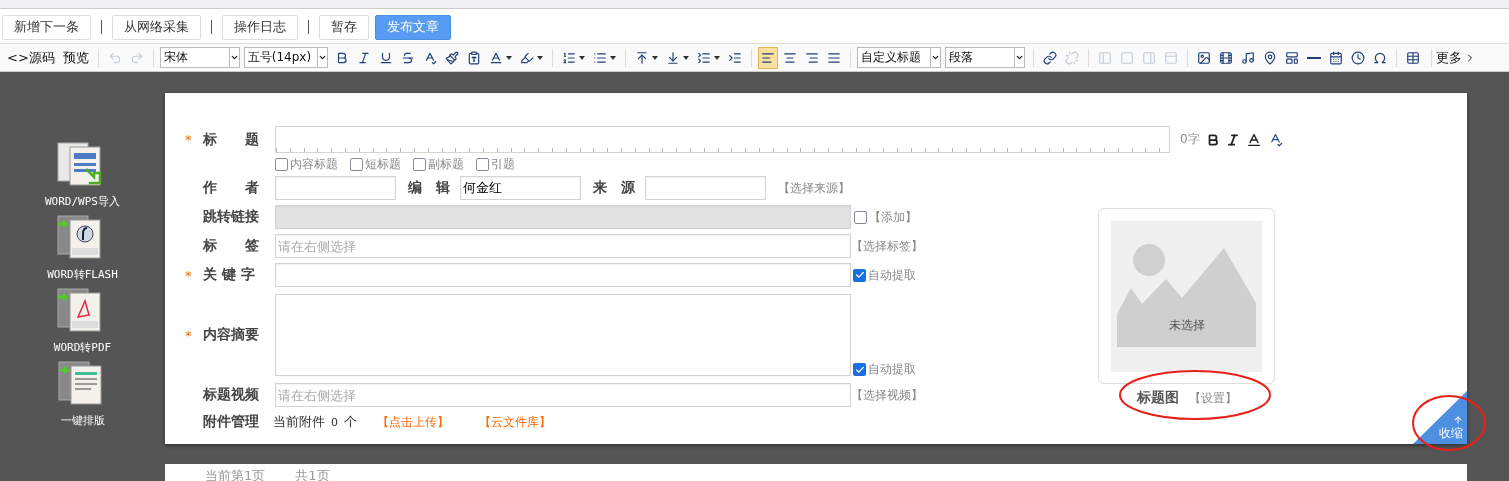 The width and height of the screenshot is (1509, 481). Describe the element at coordinates (446, 164) in the screenshot. I see `checkbox-label: 副标题` at that location.